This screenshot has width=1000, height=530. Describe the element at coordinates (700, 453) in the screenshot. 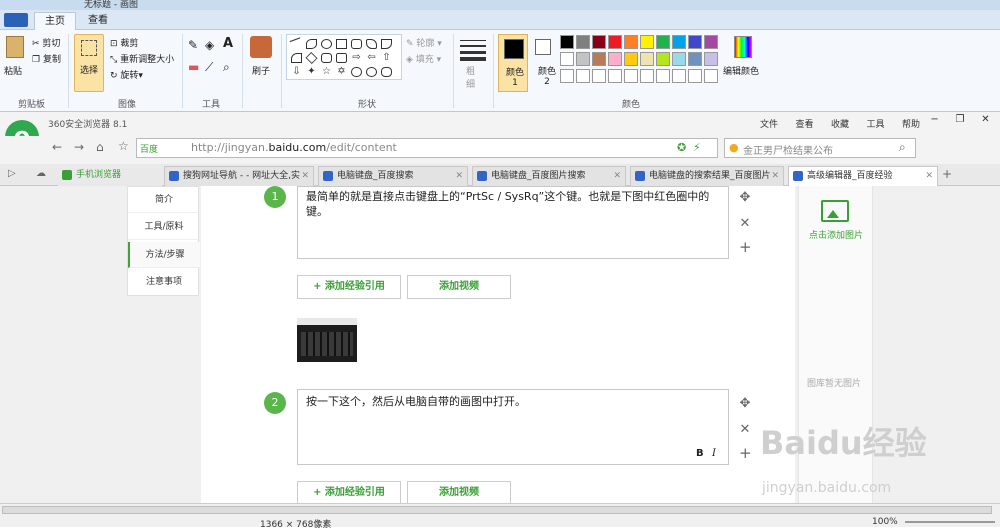

I see `bold-icon: B` at that location.